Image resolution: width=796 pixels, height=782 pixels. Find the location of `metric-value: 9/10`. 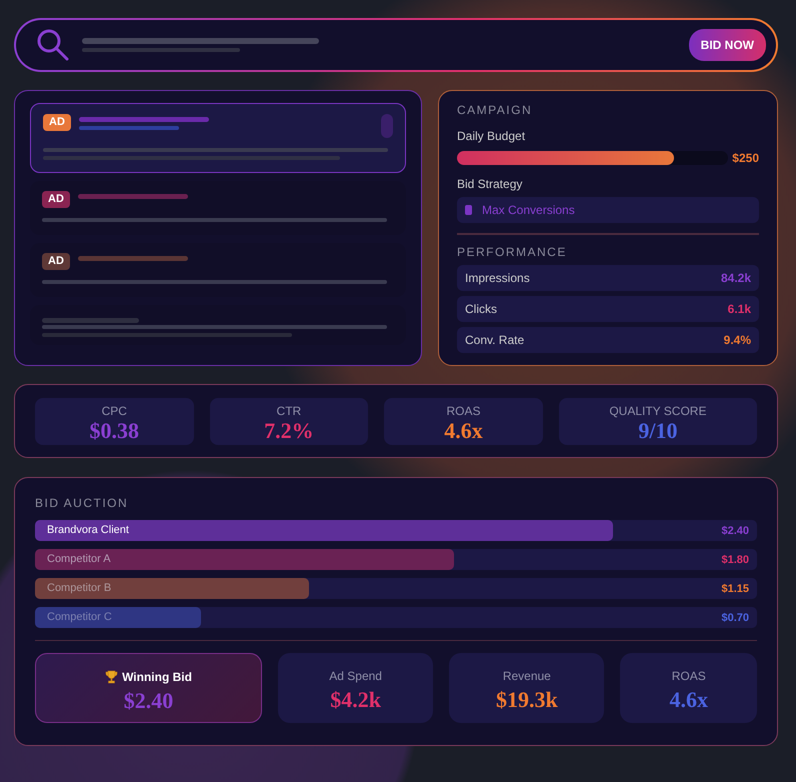

metric-value: 9/10 is located at coordinates (657, 431).